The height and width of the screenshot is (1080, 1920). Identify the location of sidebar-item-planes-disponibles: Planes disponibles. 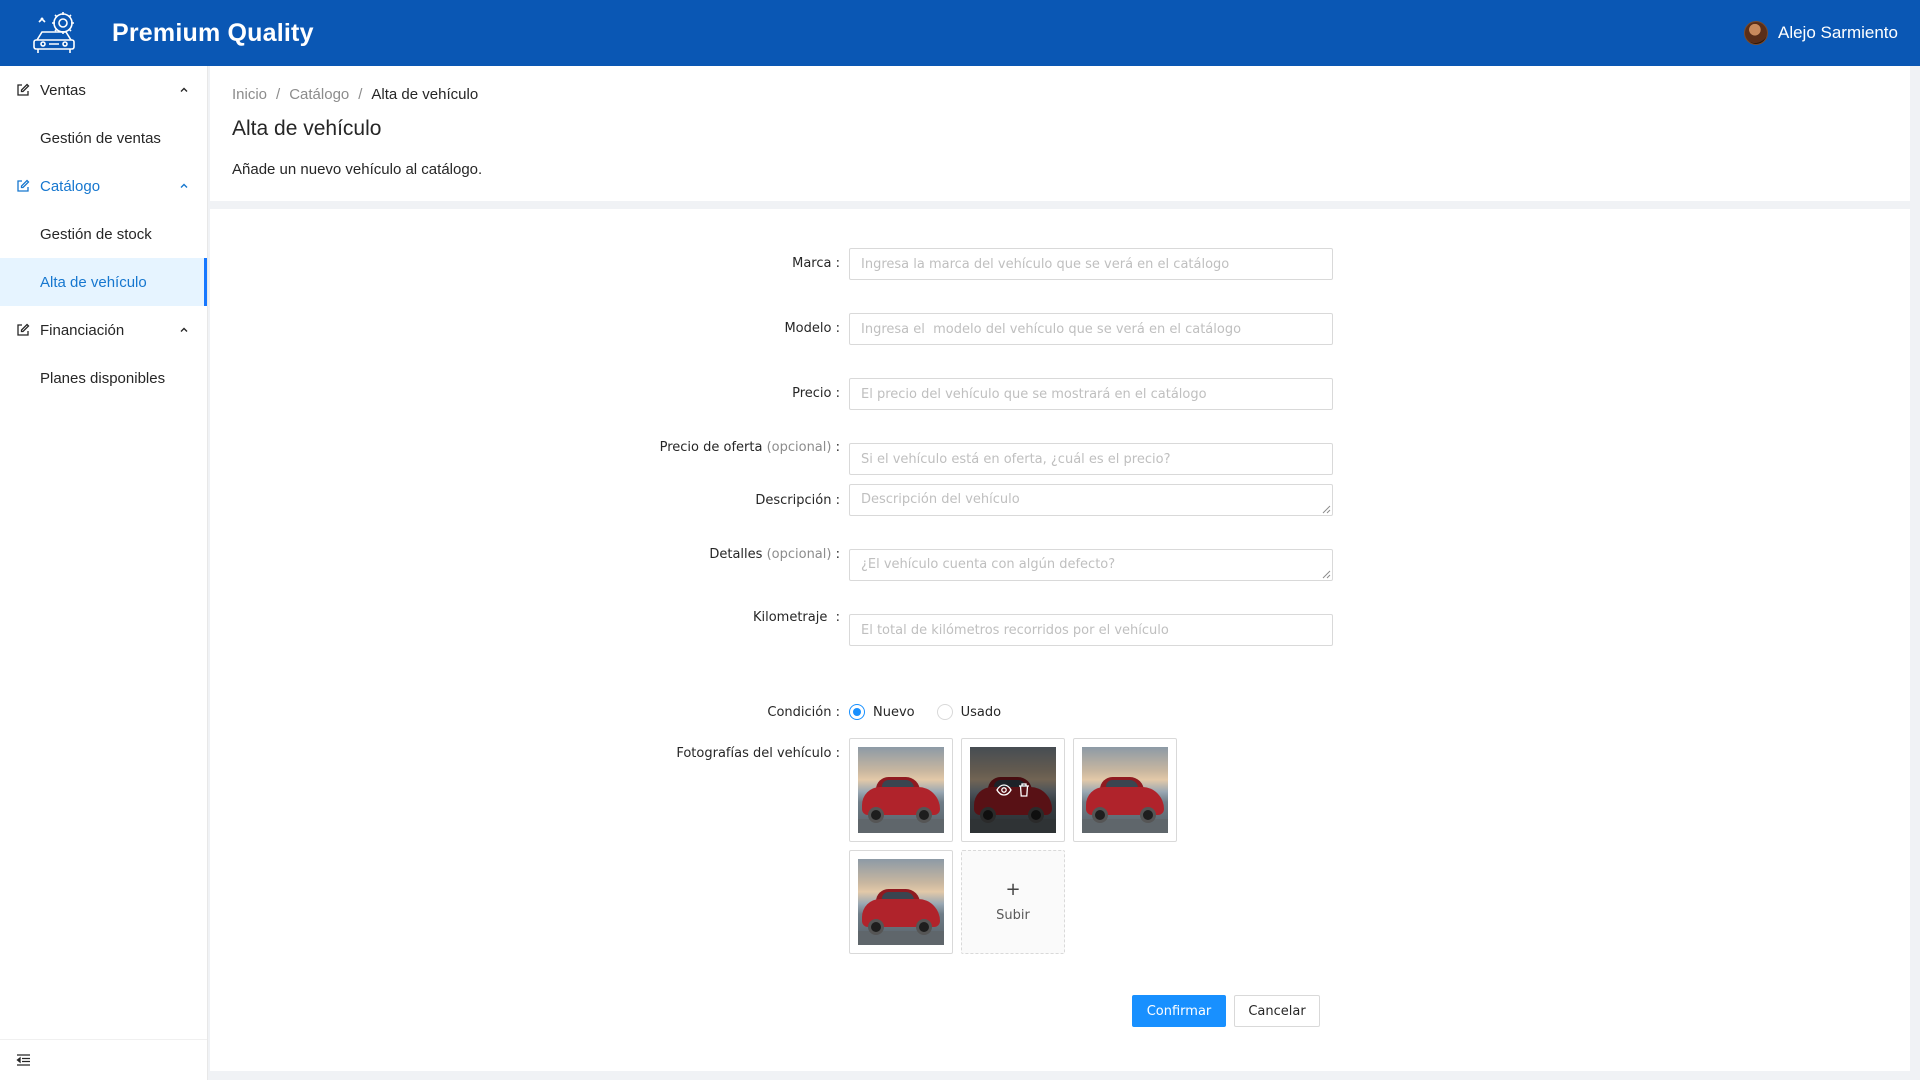
(103, 378).